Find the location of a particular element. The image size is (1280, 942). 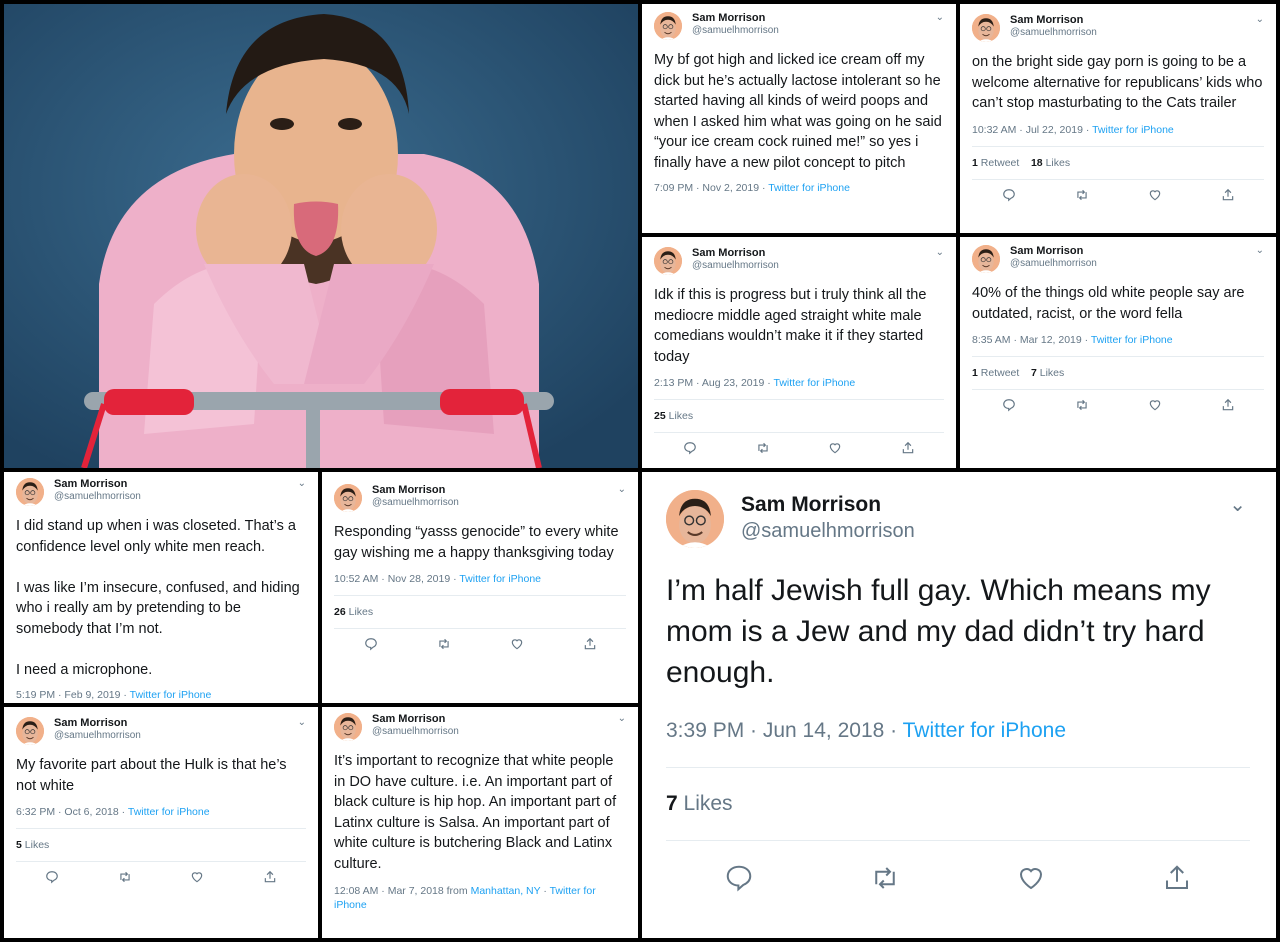

location-link: Manhattan, NY is located at coordinates (506, 891).